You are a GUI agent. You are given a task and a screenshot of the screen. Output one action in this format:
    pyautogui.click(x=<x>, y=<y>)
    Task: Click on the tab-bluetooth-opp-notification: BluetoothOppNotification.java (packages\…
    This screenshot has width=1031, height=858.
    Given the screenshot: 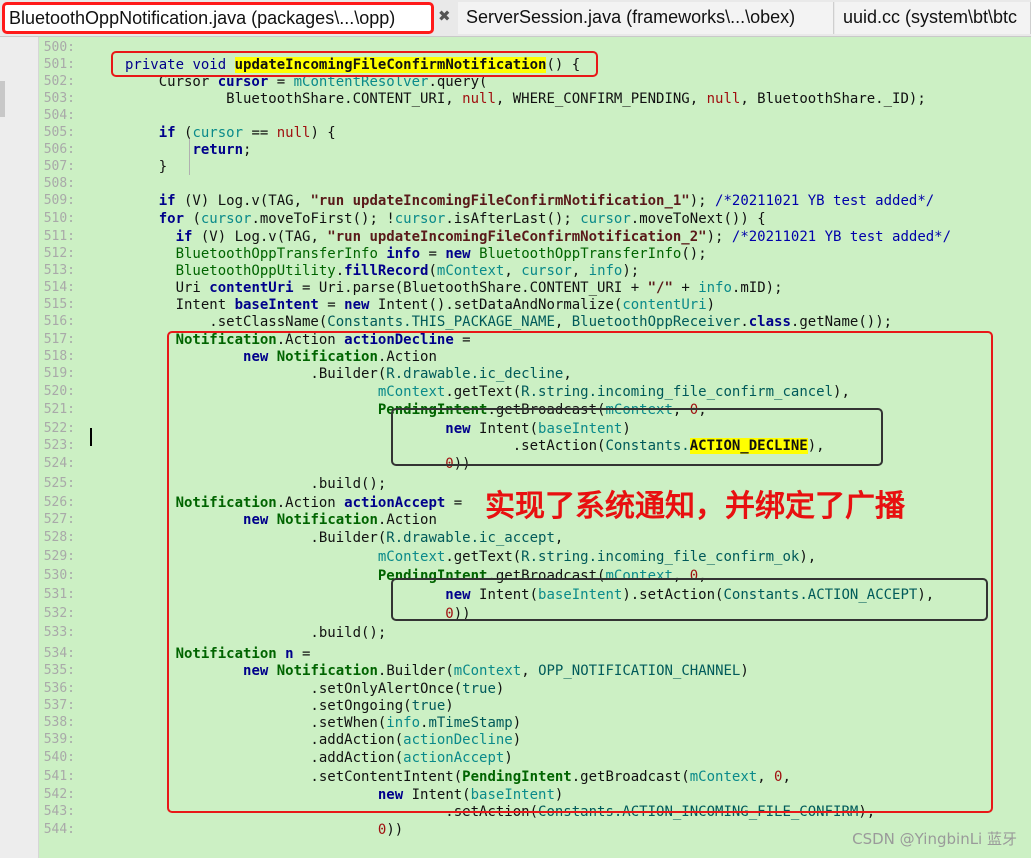 What is the action you would take?
    pyautogui.click(x=218, y=18)
    